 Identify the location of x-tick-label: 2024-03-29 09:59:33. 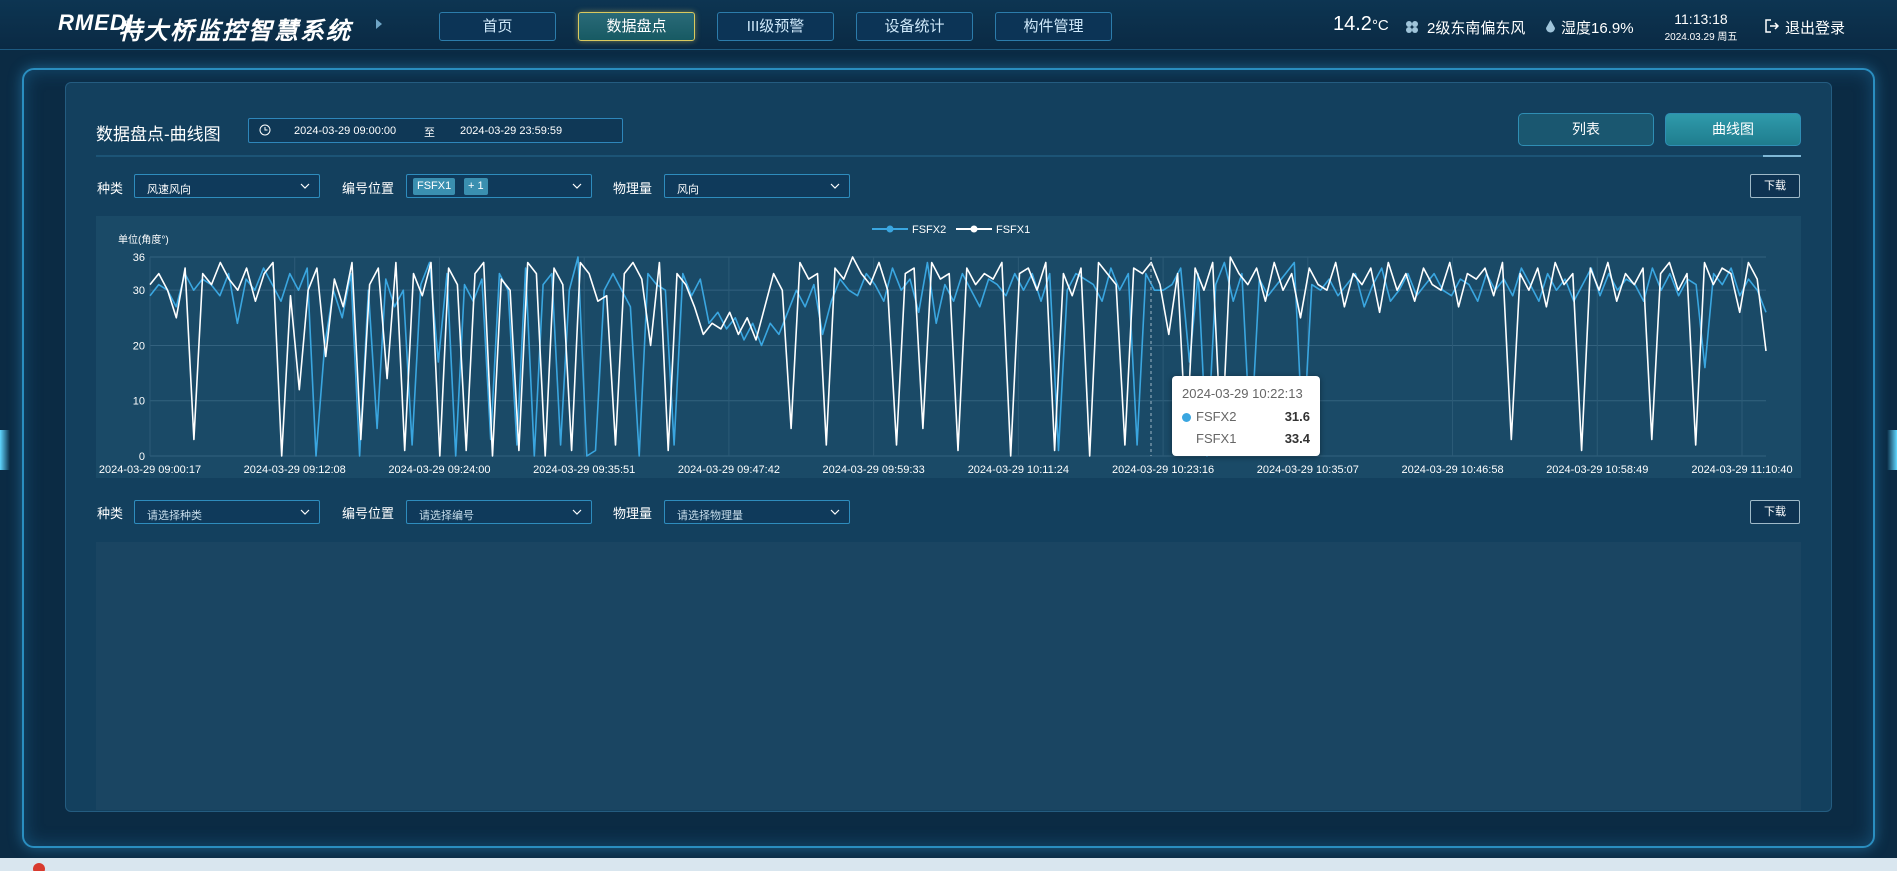
(874, 470).